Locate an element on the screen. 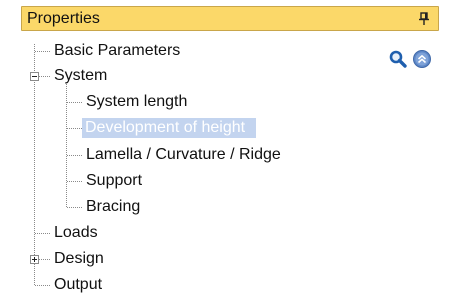 The image size is (449, 296). tree-item-basic-parameters: Basic Parameters is located at coordinates (117, 51).